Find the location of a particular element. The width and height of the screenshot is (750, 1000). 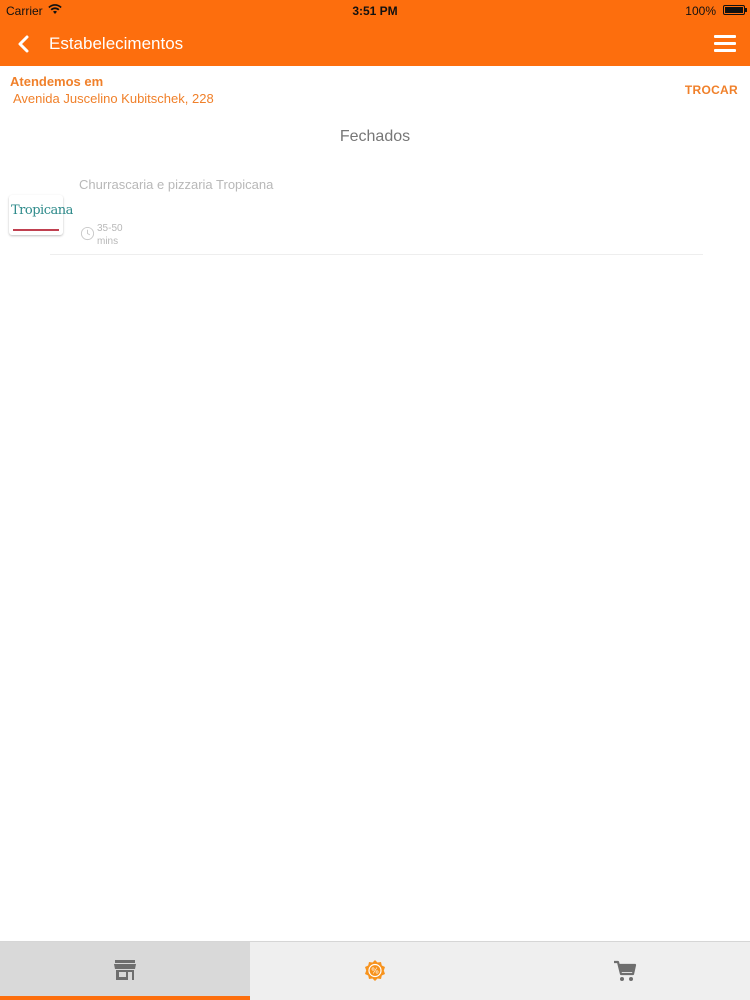

tab-cart is located at coordinates (625, 971).